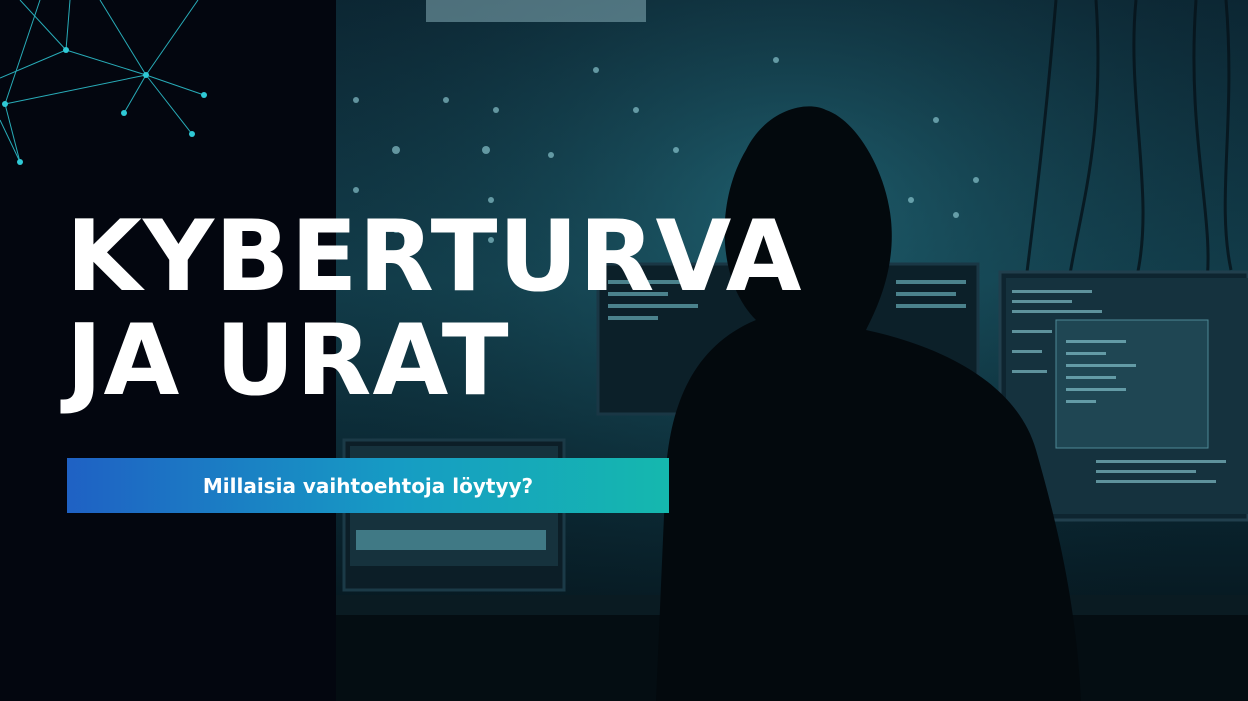 The height and width of the screenshot is (701, 1248). What do you see at coordinates (103, 82) in the screenshot?
I see `network-node-graph-icon` at bounding box center [103, 82].